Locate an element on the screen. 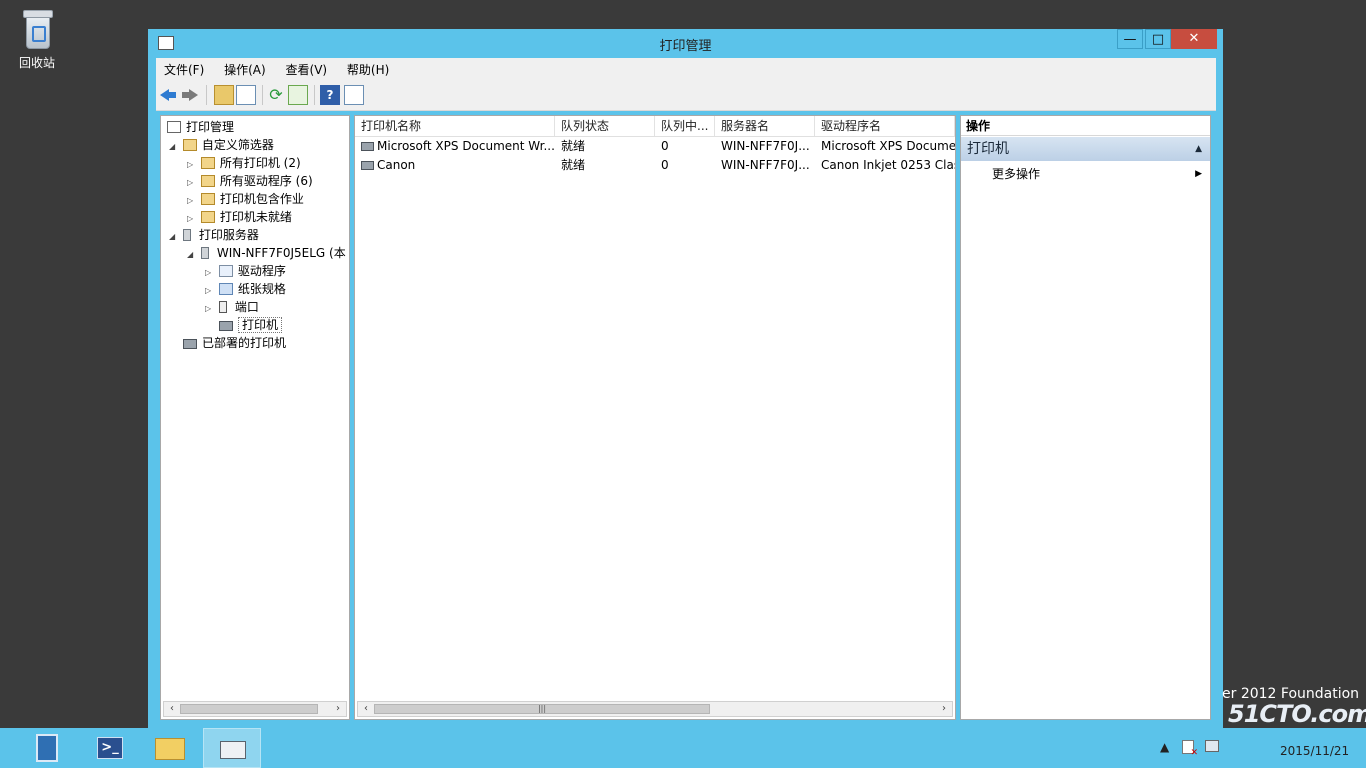 This screenshot has width=1366, height=768. taskbar: >_ ▲ 2015/11/21 is located at coordinates (683, 748).